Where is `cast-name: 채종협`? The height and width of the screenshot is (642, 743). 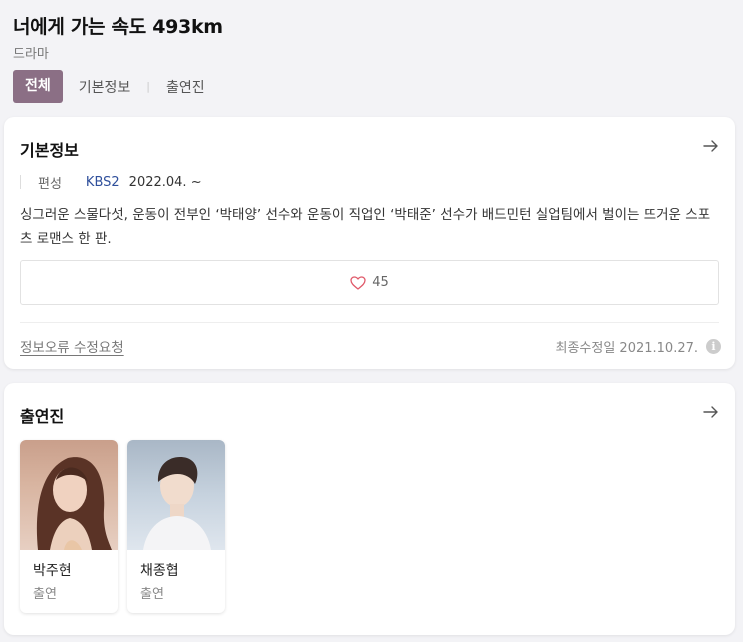 cast-name: 채종협 is located at coordinates (159, 571).